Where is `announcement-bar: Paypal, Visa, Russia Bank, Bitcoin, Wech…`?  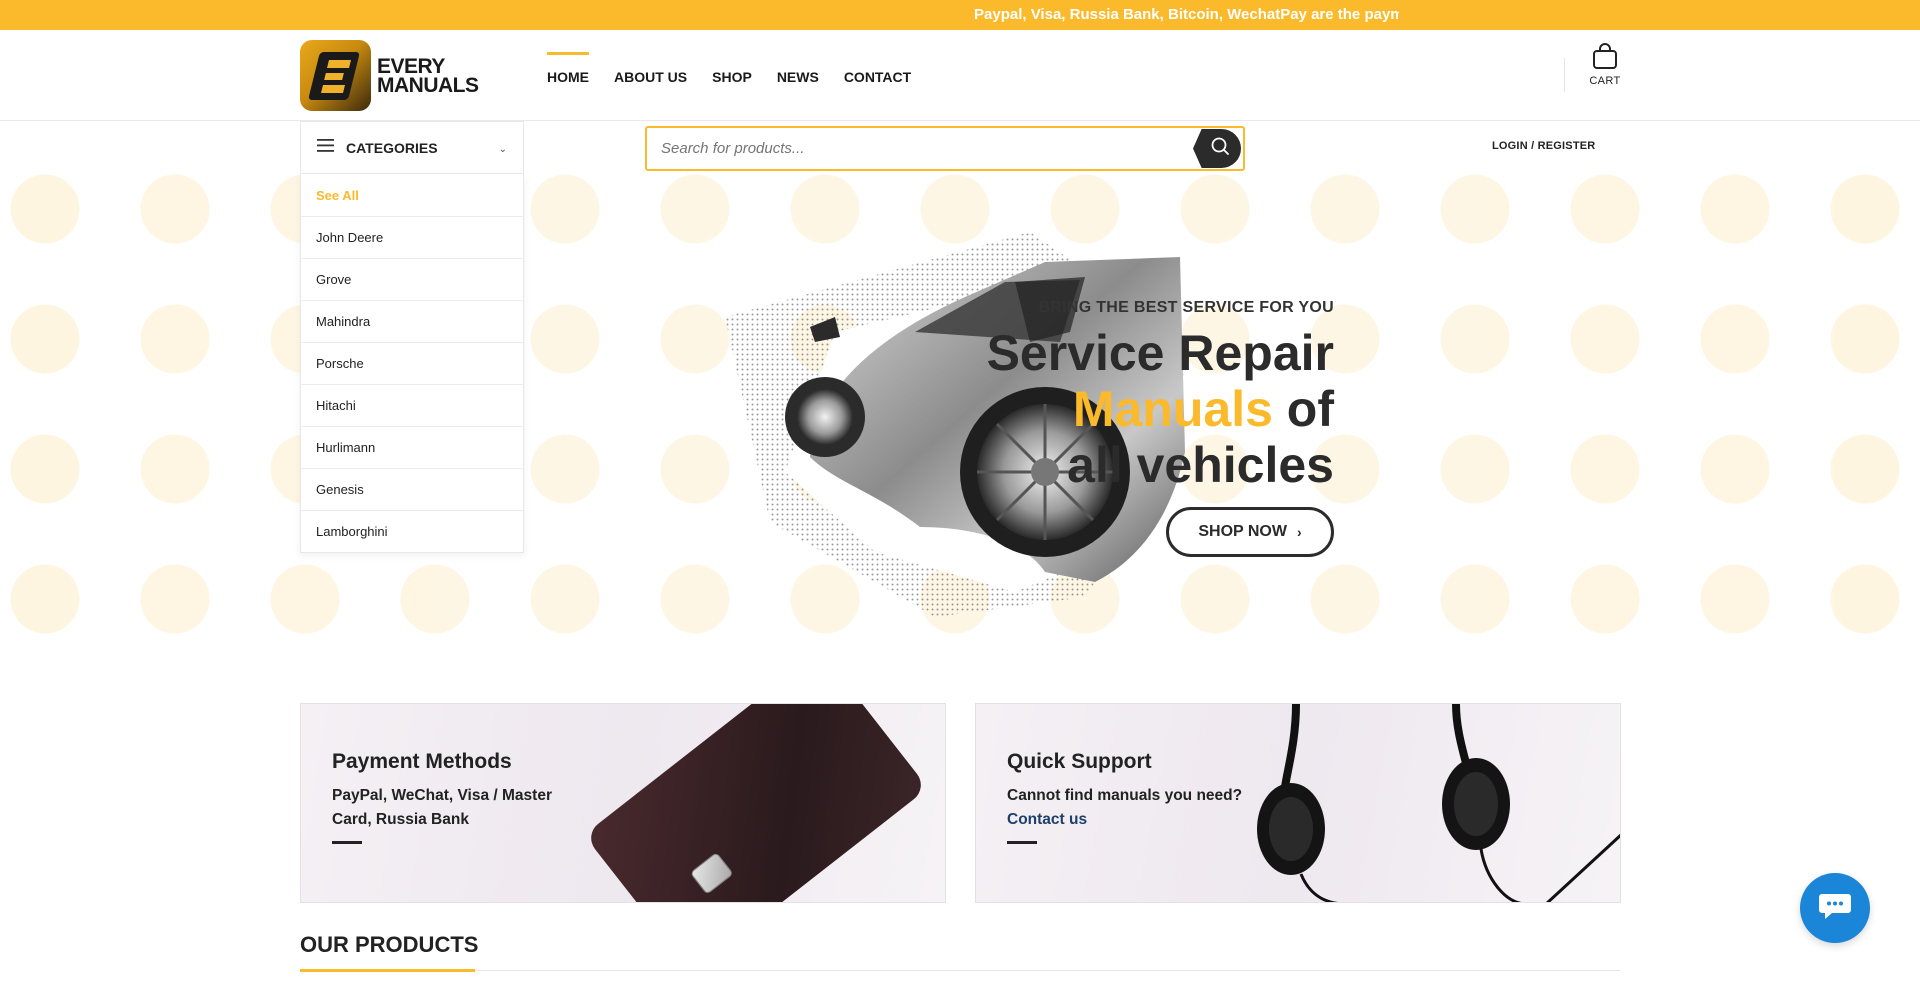
announcement-bar: Paypal, Visa, Russia Bank, Bitcoin, Wech… is located at coordinates (960, 15).